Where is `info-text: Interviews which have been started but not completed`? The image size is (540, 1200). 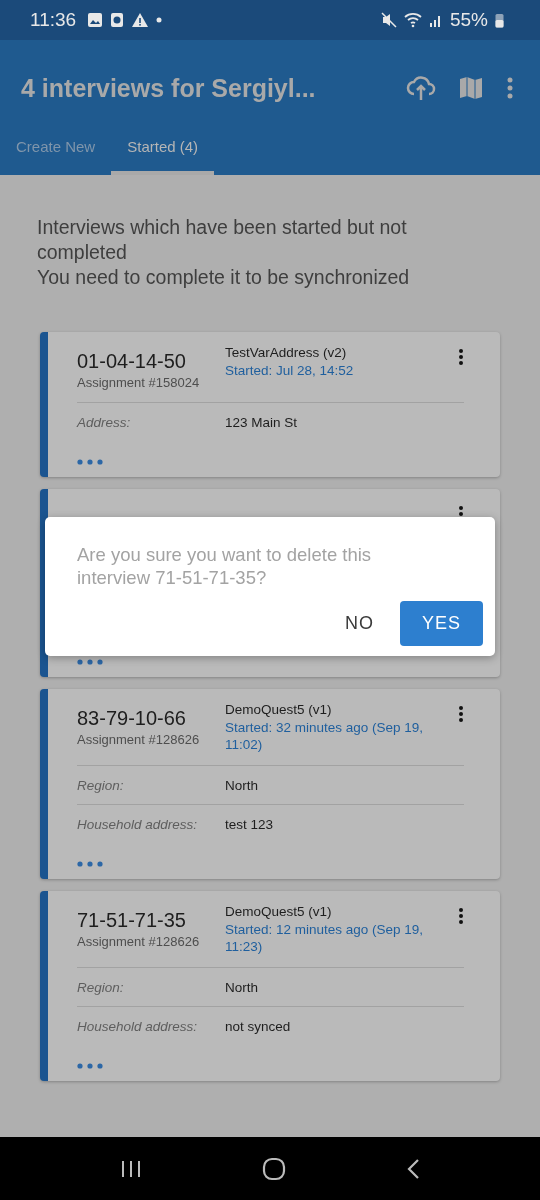
info-text: Interviews which have been started but not completed is located at coordinates (222, 240).